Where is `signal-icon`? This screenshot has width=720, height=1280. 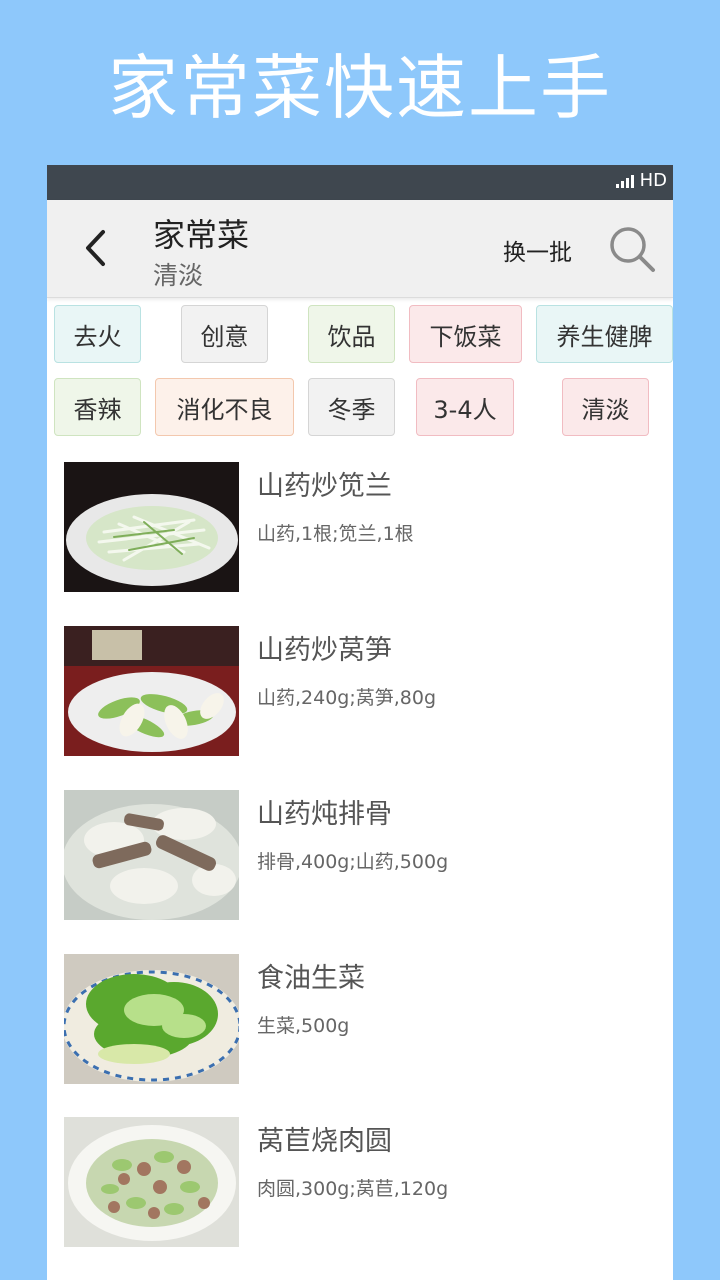 signal-icon is located at coordinates (624, 181).